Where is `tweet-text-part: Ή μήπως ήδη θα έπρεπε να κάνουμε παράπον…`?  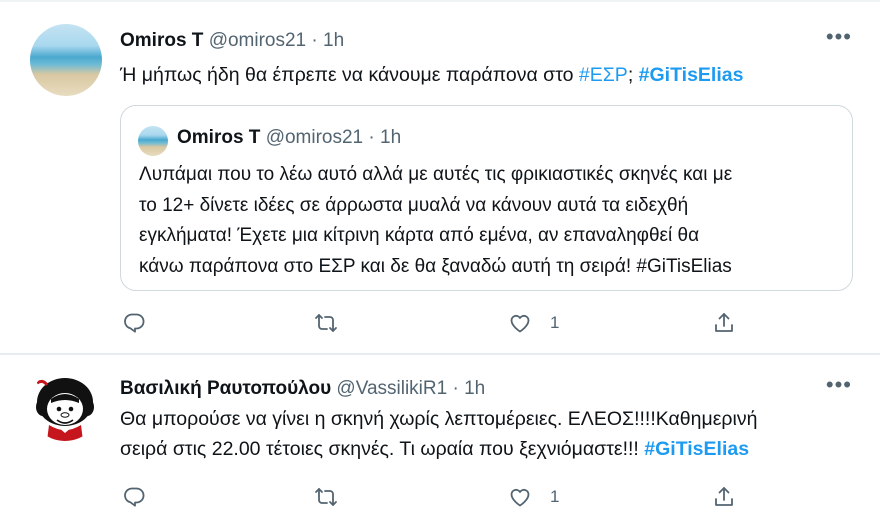
tweet-text-part: Ή μήπως ήδη θα έπρεπε να κάνουμε παράπον… is located at coordinates (349, 75).